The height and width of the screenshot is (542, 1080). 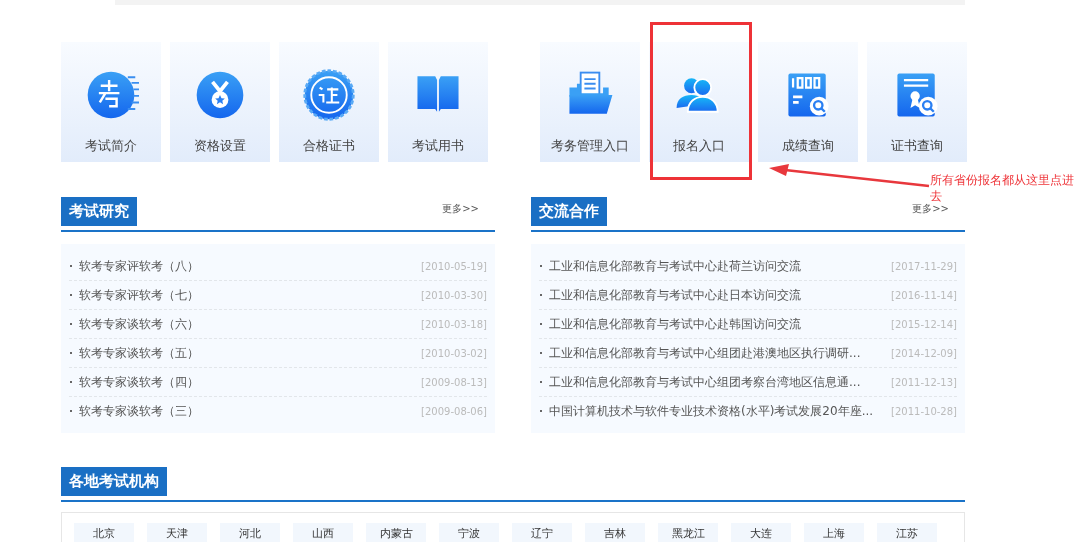 I want to click on news-link: 工业和信息化部教育与考试中心赴韩国访问交流, so click(x=670, y=324).